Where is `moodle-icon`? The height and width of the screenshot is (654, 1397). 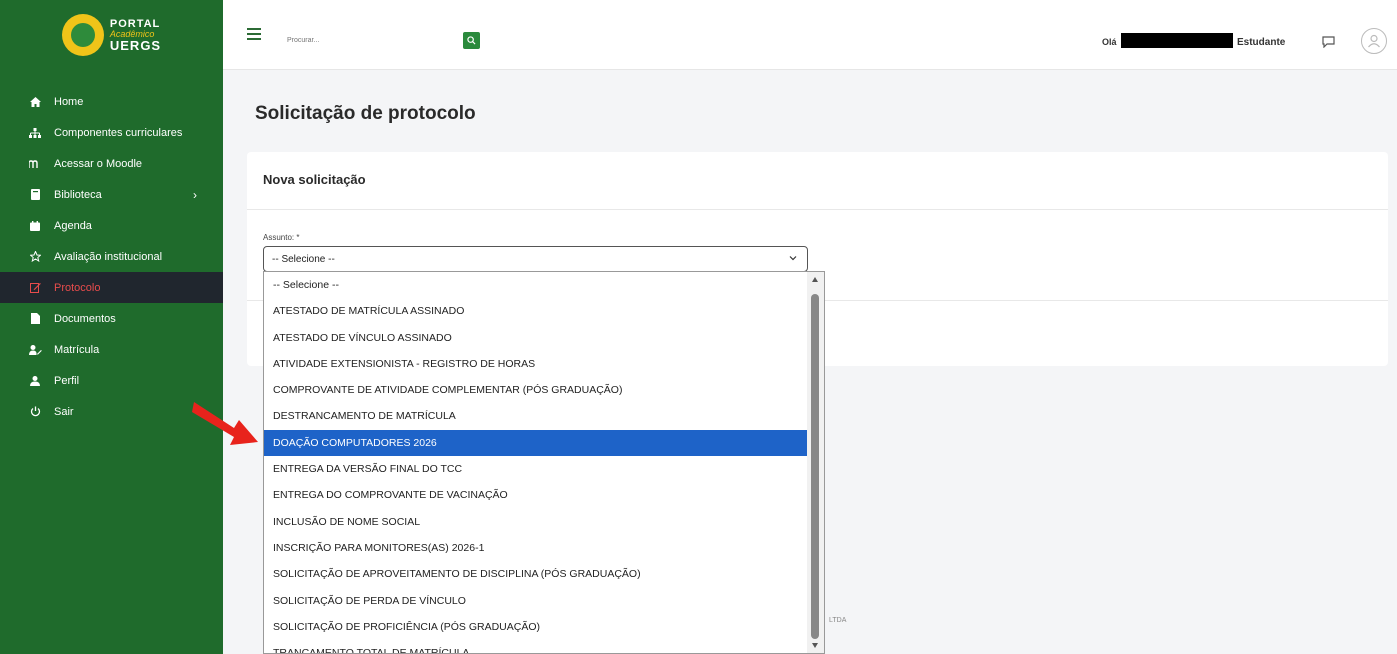
moodle-icon is located at coordinates (35, 164).